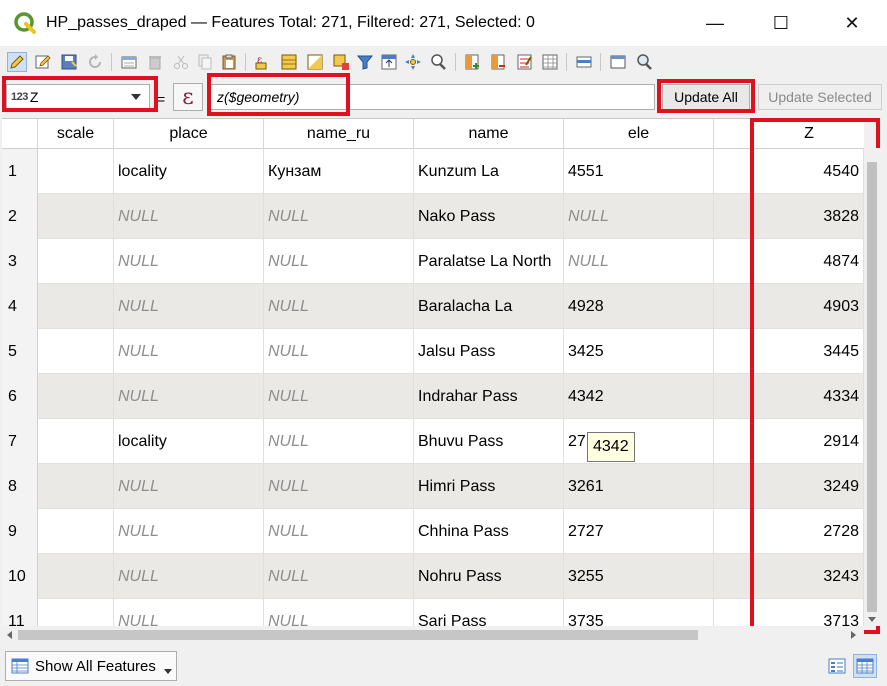 Image resolution: width=887 pixels, height=686 pixels. Describe the element at coordinates (734, 134) in the screenshot. I see `column-header-hidden` at that location.